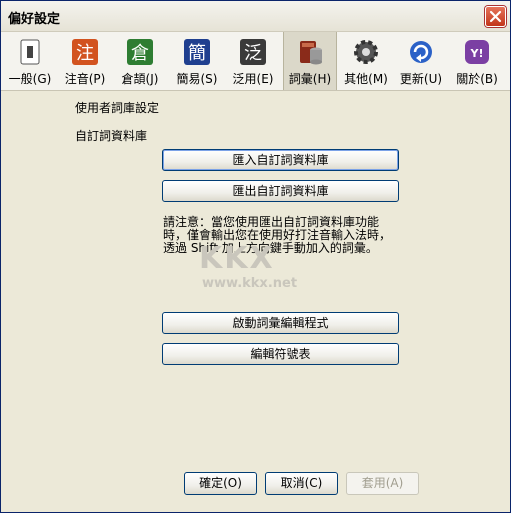  What do you see at coordinates (301, 483) in the screenshot?
I see `cancel-button: 取消(C)` at bounding box center [301, 483].